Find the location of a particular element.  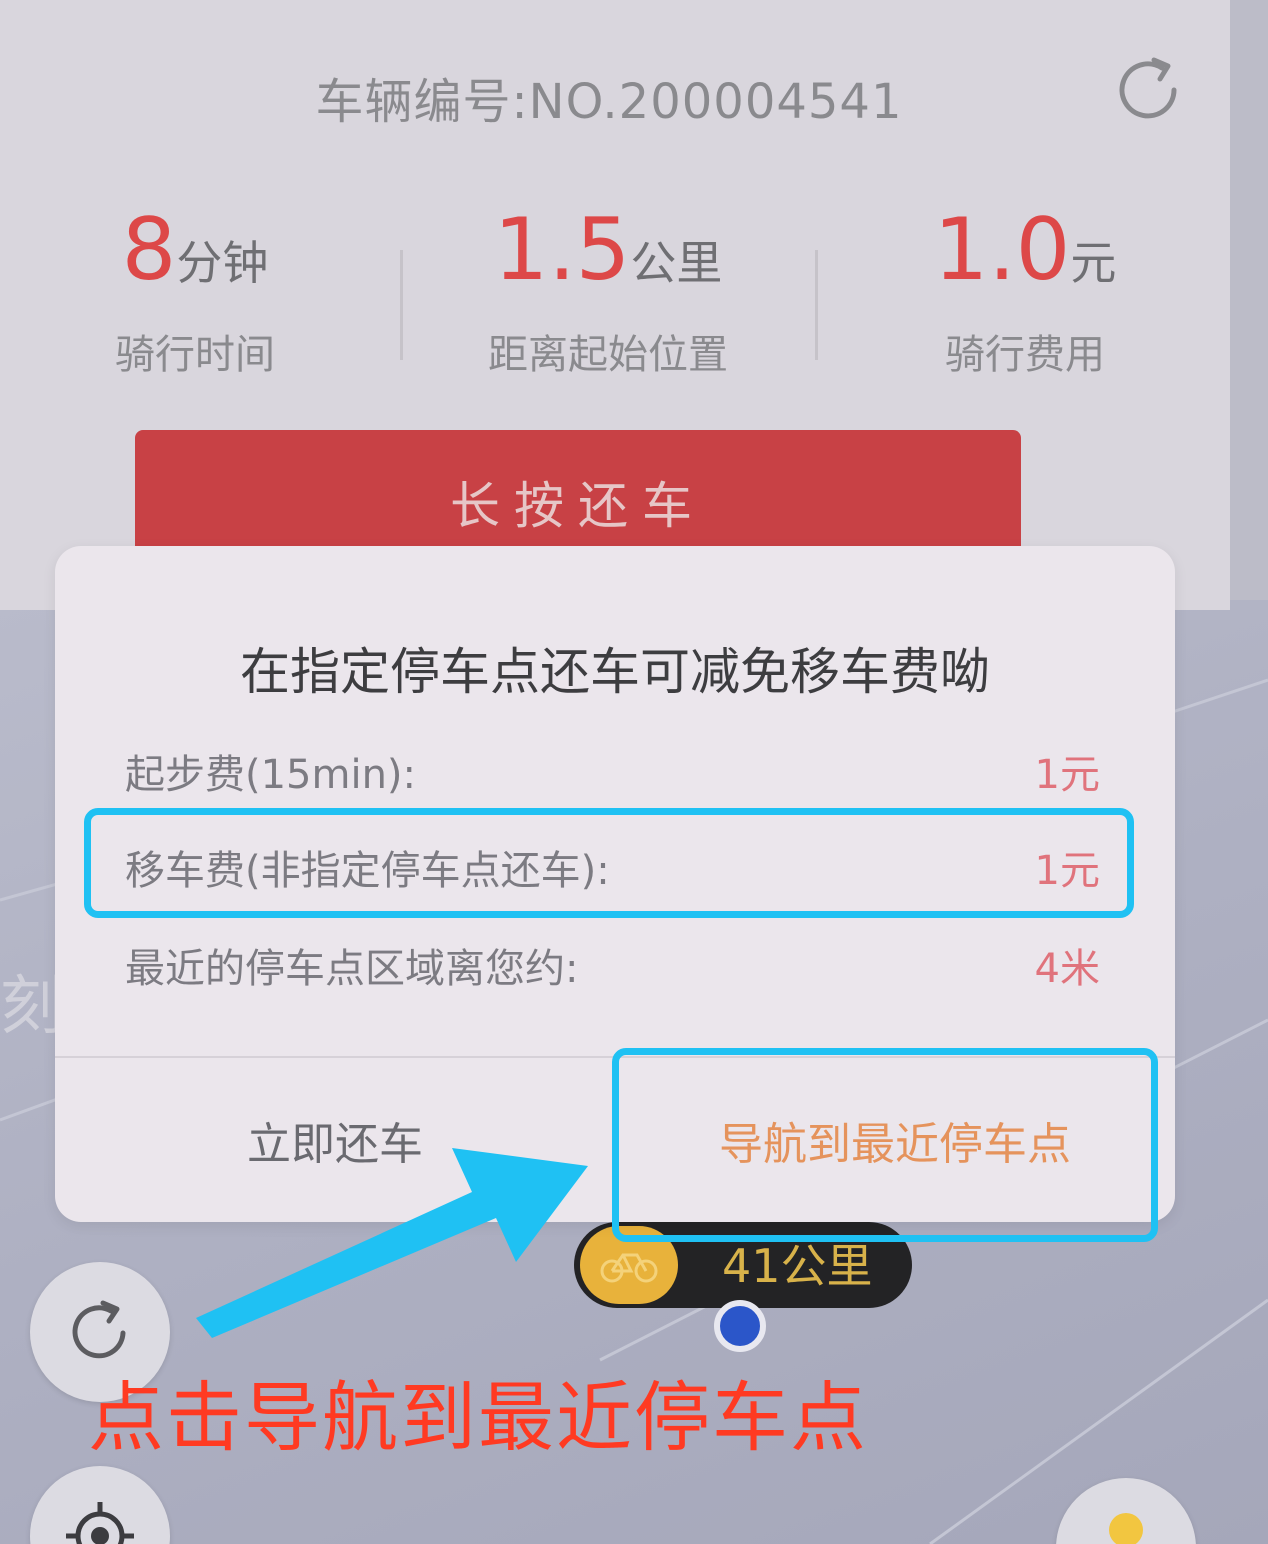

stat-label: 骑行费用 is located at coordinates (1025, 355).